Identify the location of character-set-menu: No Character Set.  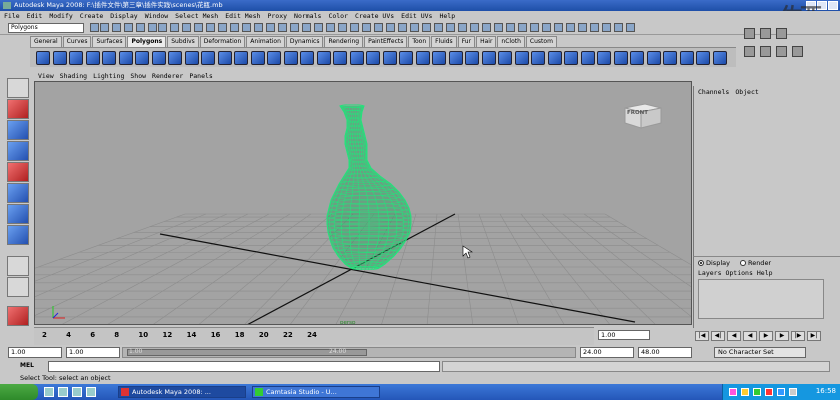
(760, 352).